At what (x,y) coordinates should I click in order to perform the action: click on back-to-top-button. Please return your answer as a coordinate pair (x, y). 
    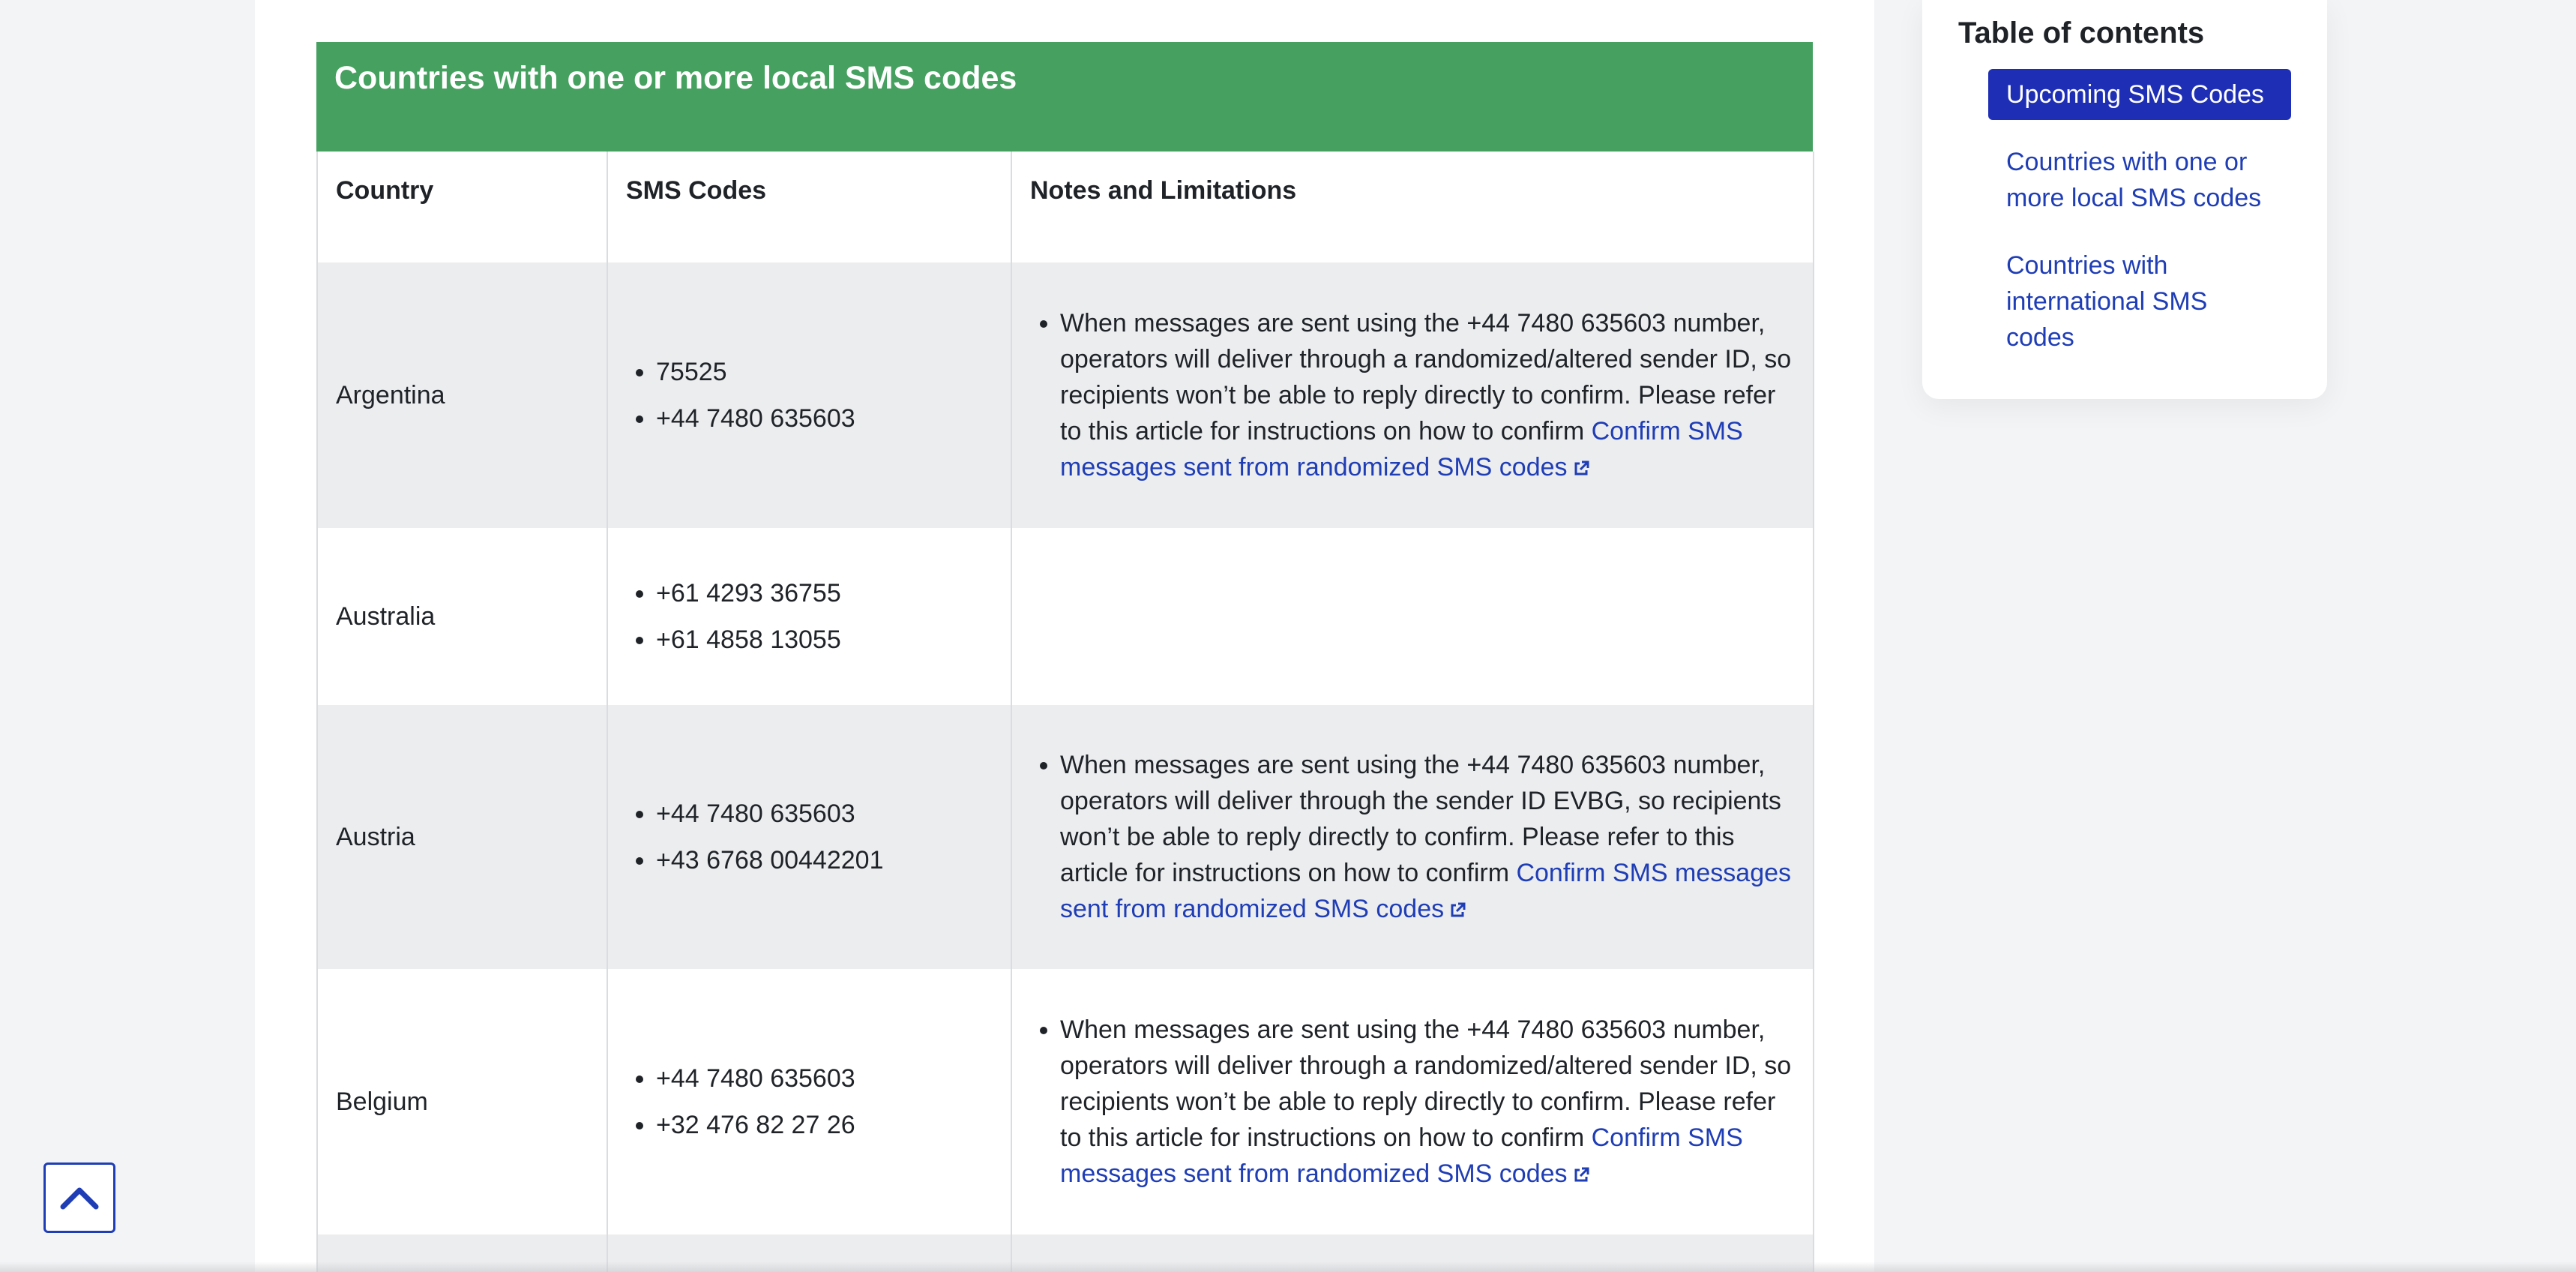
    Looking at the image, I should click on (79, 1197).